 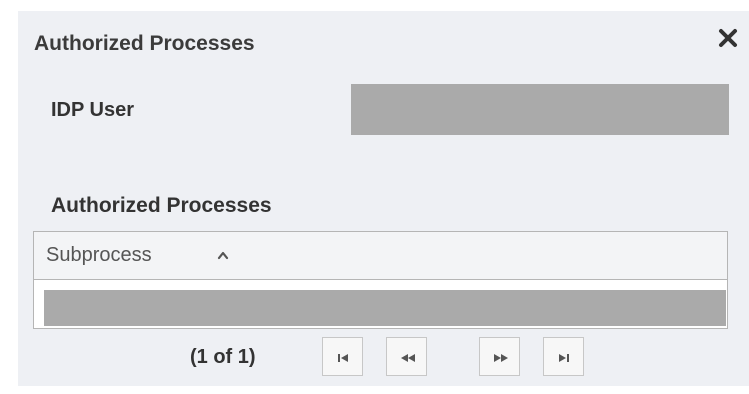 I want to click on authorized-processes-heading: Authorized Processes, so click(x=161, y=205).